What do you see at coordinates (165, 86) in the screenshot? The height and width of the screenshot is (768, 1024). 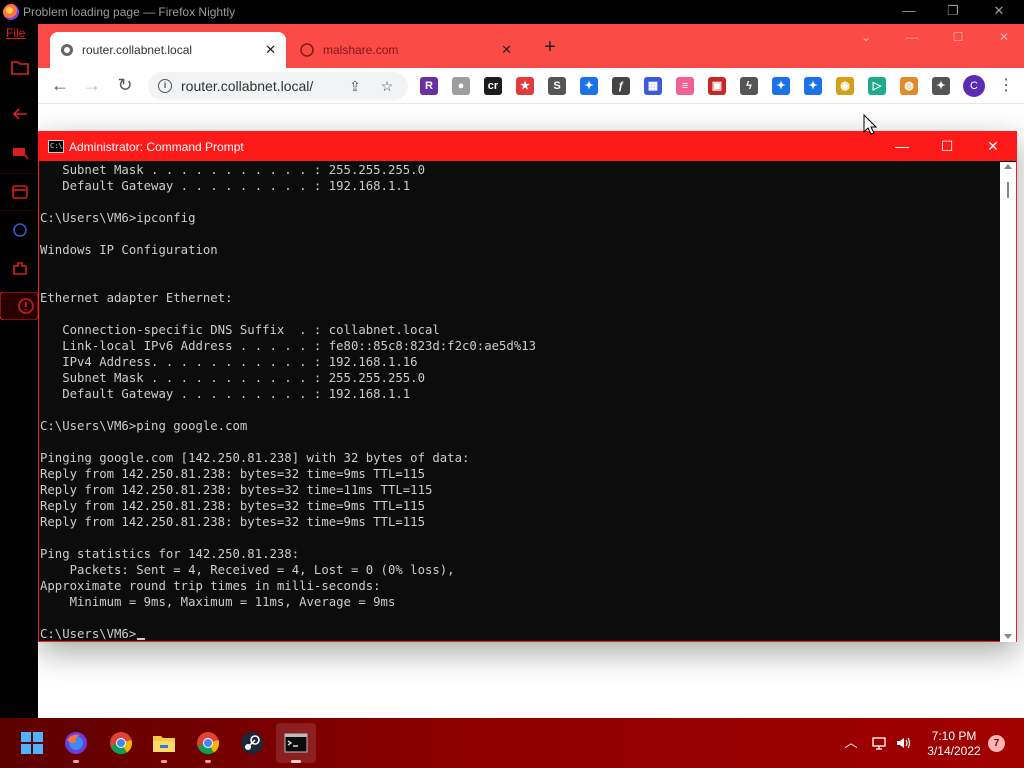 I see `site-info-icon: i` at bounding box center [165, 86].